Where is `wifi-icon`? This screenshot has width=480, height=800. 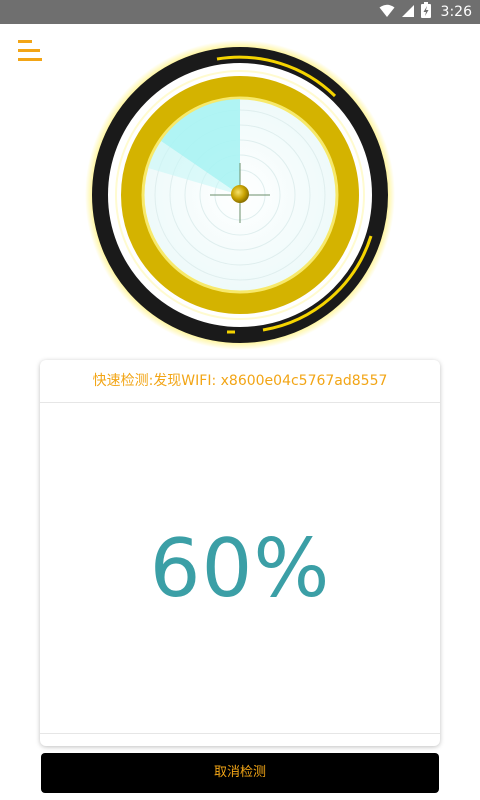 wifi-icon is located at coordinates (387, 12).